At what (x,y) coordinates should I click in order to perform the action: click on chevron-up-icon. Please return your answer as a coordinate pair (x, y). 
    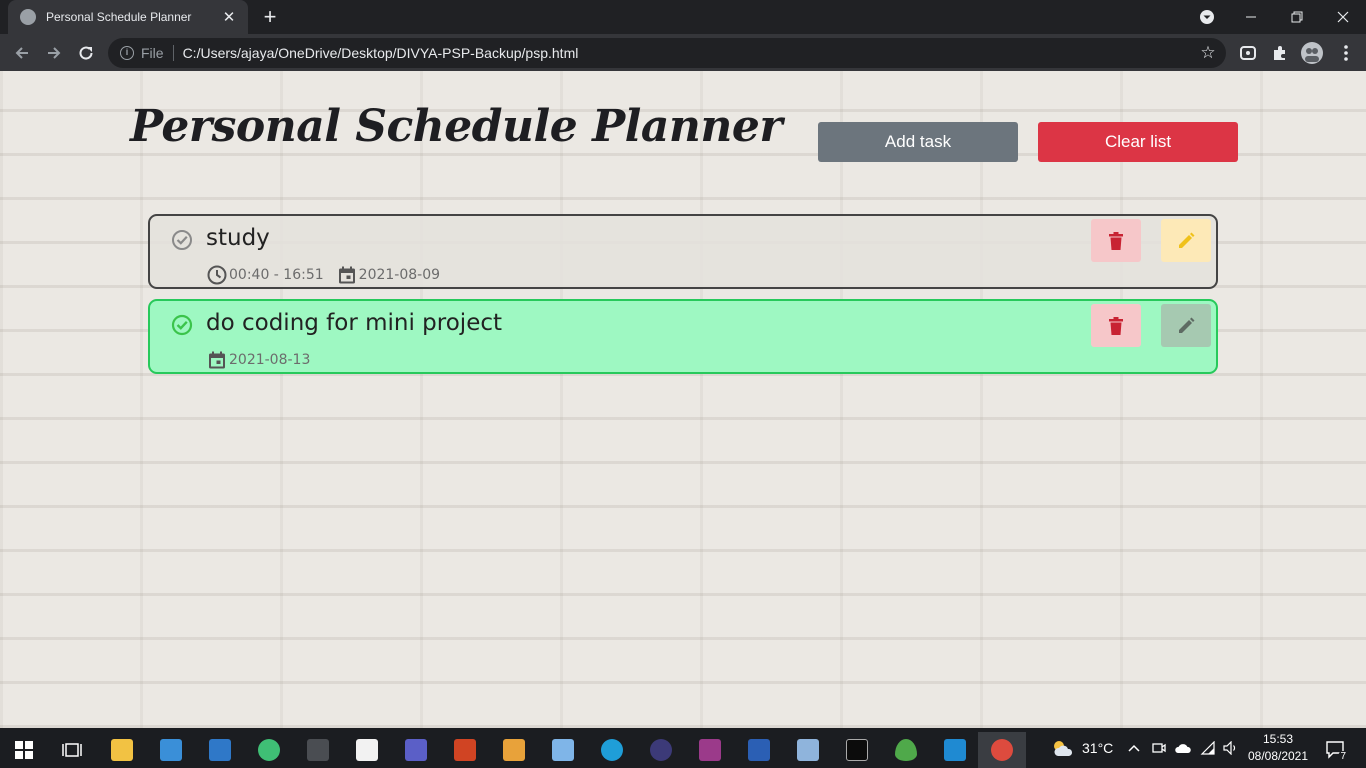
    Looking at the image, I should click on (1134, 748).